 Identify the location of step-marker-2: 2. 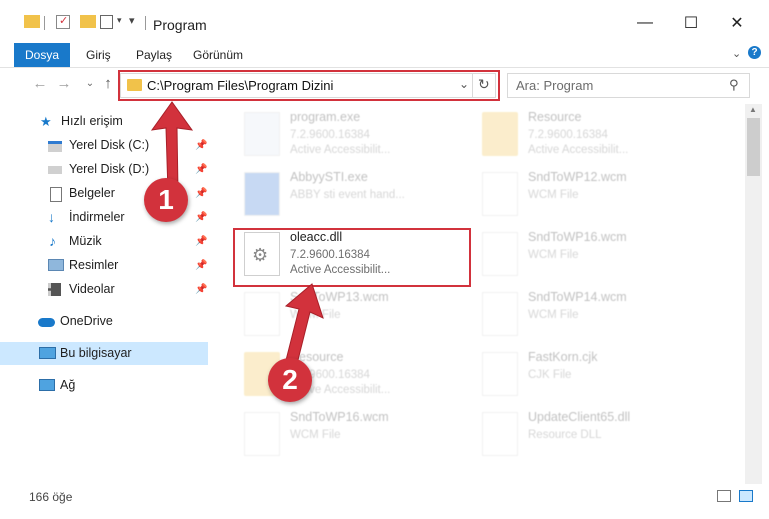
(290, 380).